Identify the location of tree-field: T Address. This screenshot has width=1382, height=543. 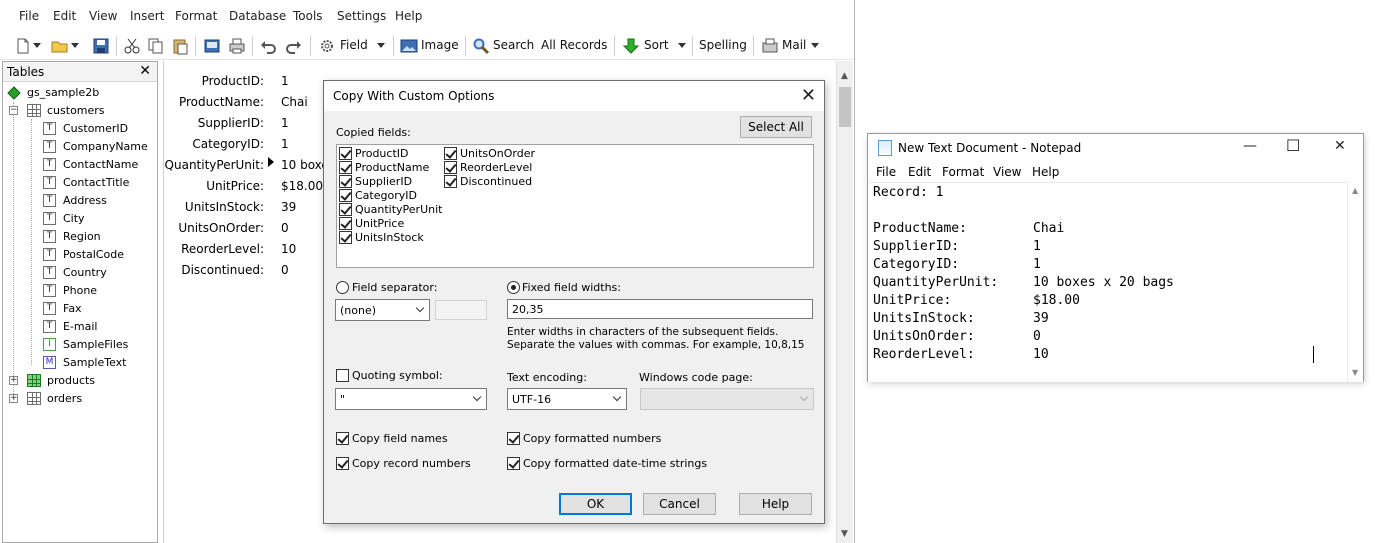
(99, 201).